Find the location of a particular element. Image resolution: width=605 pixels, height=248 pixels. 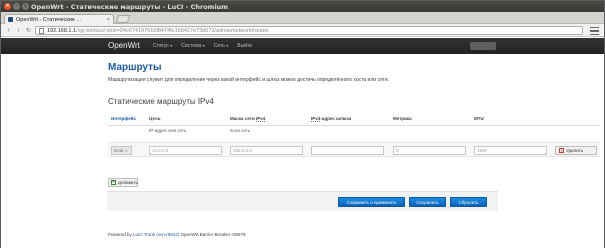

interface-select: local ▾ is located at coordinates (121, 150).